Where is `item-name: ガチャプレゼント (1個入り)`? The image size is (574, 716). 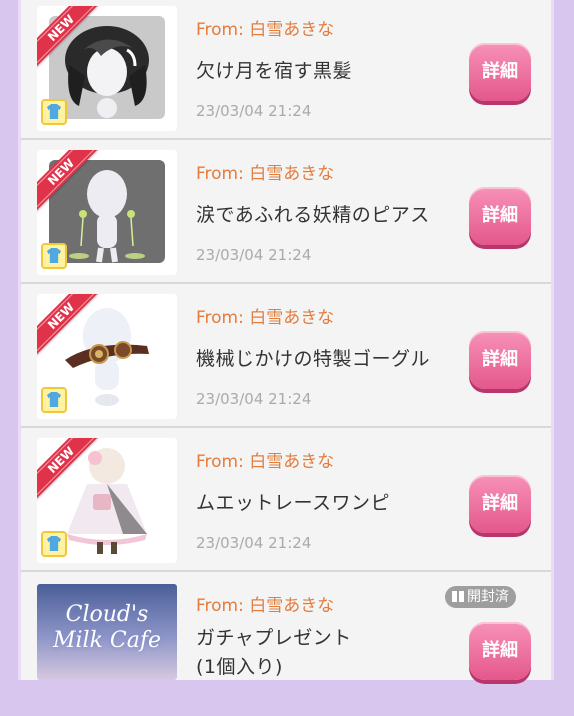 item-name: ガチャプレゼント (1個入り) is located at coordinates (274, 653).